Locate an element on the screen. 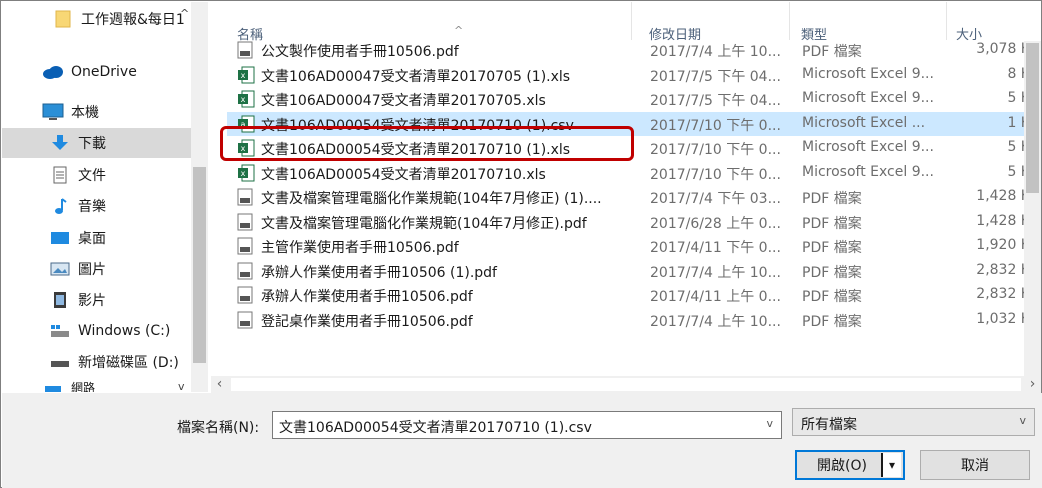 The image size is (1042, 488). nav-item-onedrive: OneDrive is located at coordinates (125, 72).